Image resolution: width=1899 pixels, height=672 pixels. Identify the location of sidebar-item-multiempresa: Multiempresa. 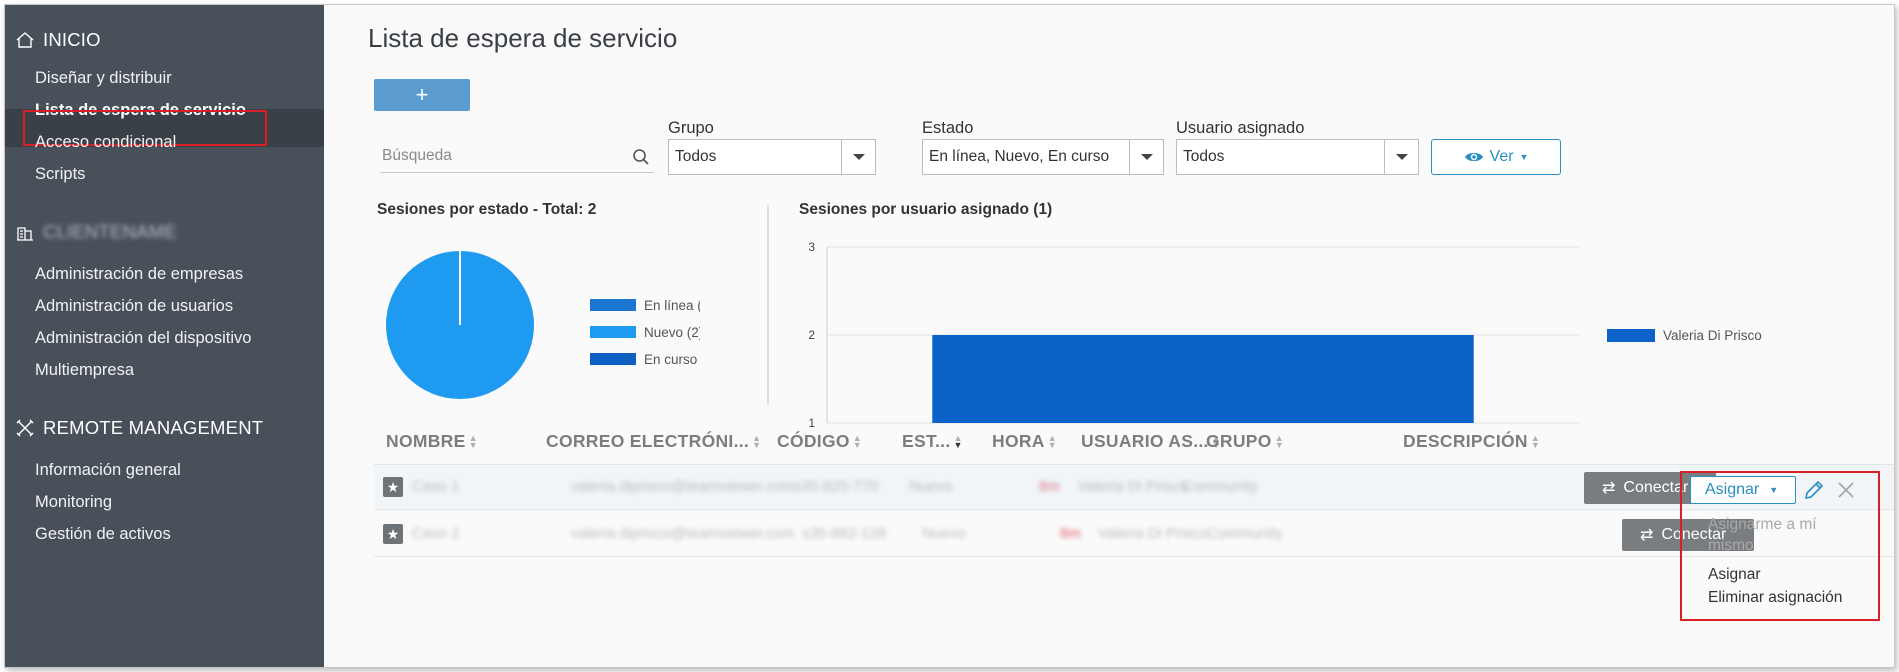
(84, 370).